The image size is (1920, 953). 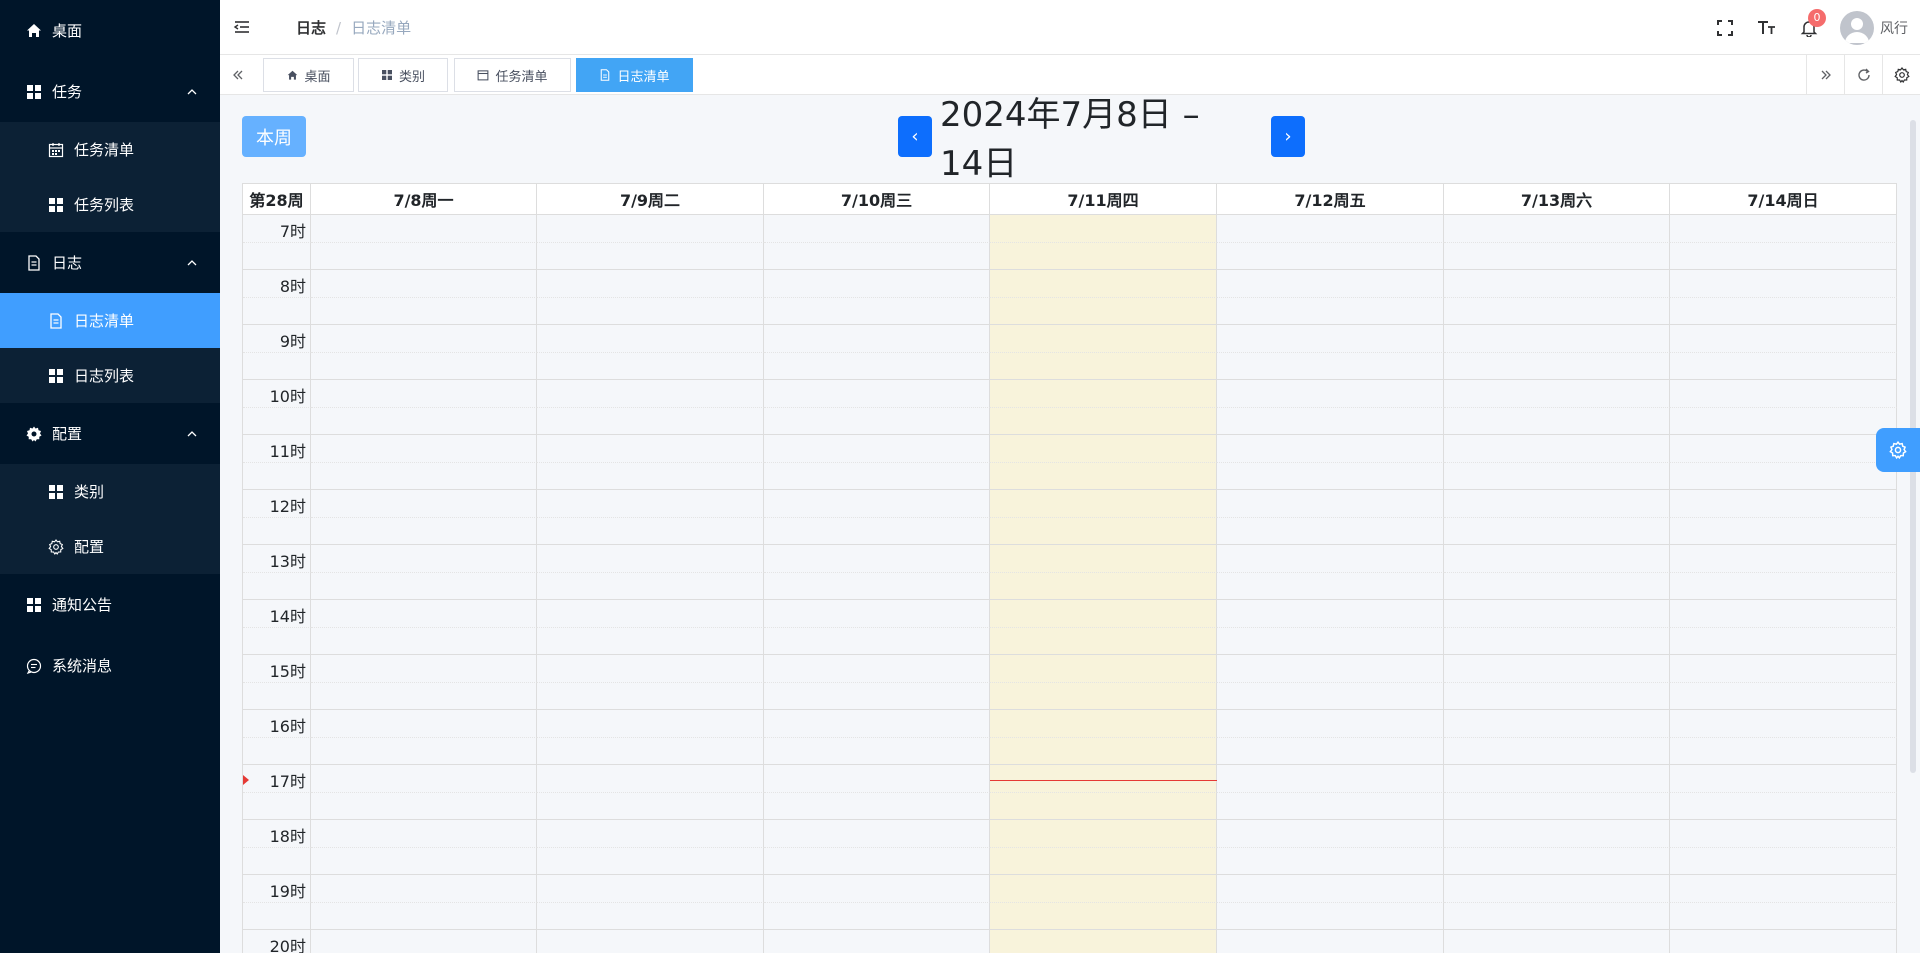 What do you see at coordinates (634, 75) in the screenshot?
I see `tag-log-checklist: 日志清单` at bounding box center [634, 75].